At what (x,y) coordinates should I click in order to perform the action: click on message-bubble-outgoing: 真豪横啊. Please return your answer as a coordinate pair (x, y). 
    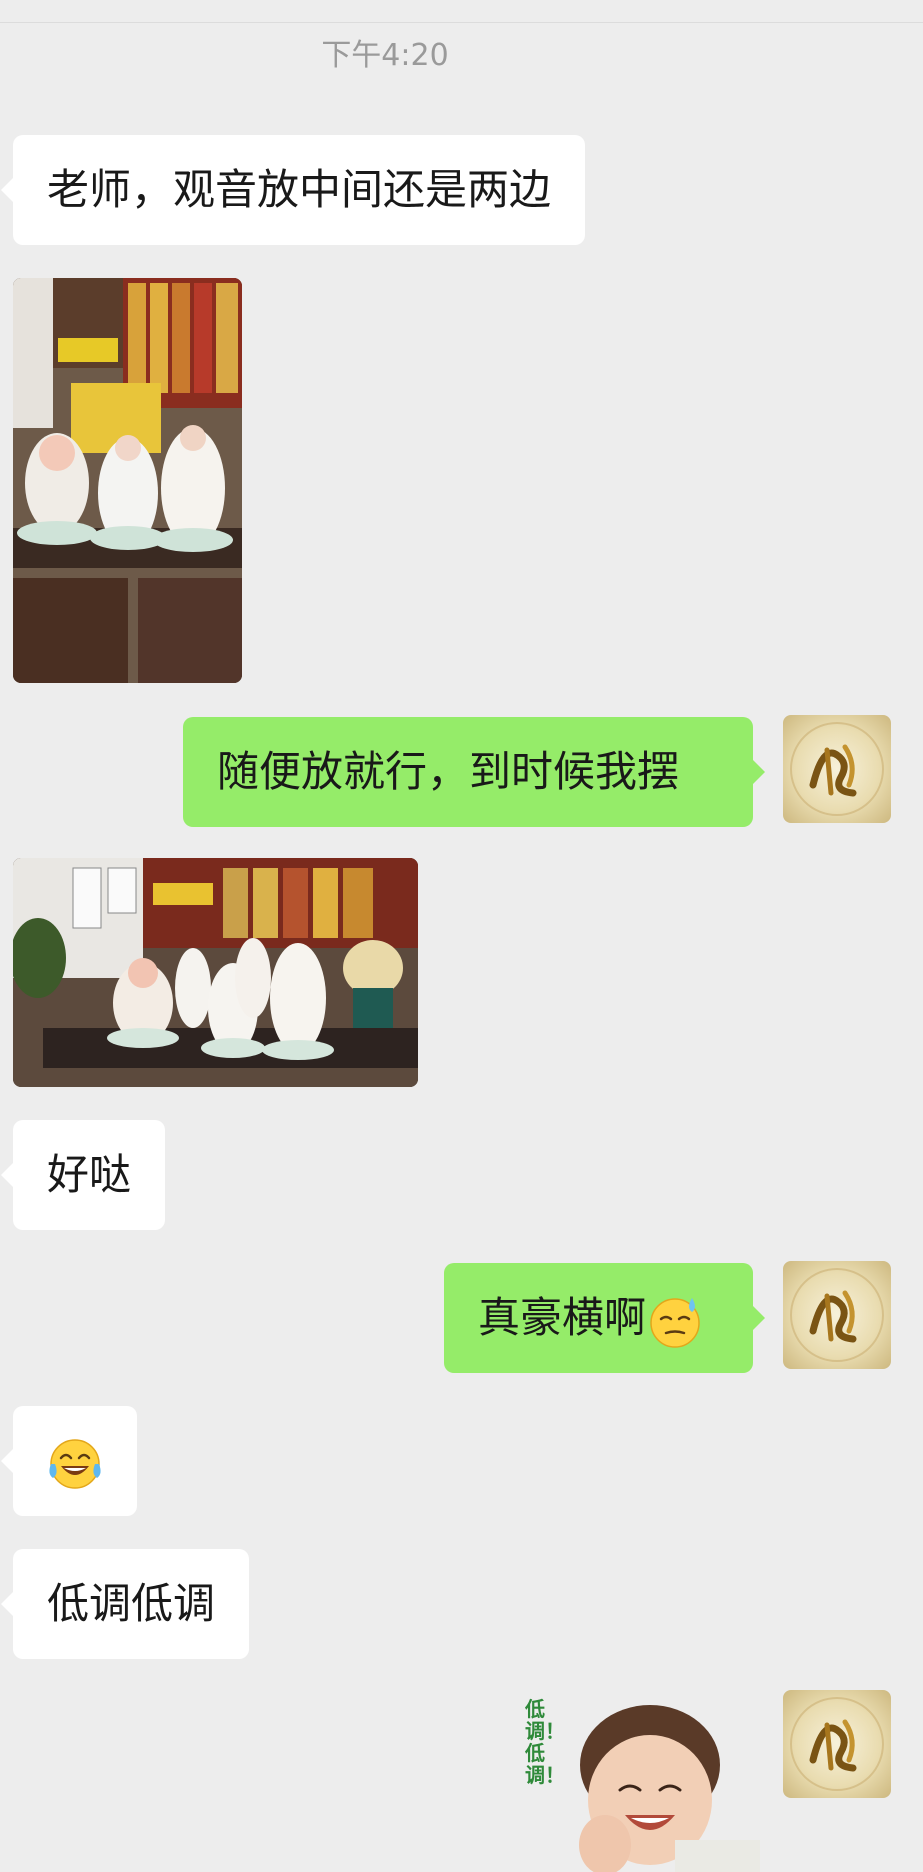
    Looking at the image, I should click on (604, 1318).